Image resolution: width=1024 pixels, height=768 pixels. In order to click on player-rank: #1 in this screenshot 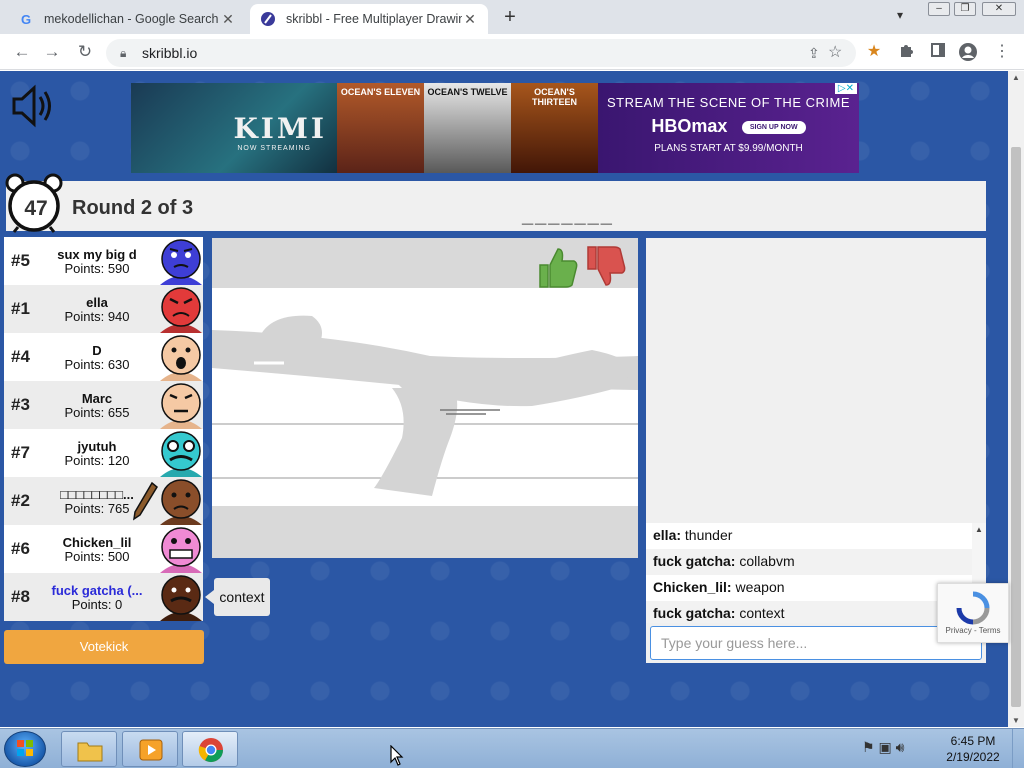, I will do `click(20, 308)`.